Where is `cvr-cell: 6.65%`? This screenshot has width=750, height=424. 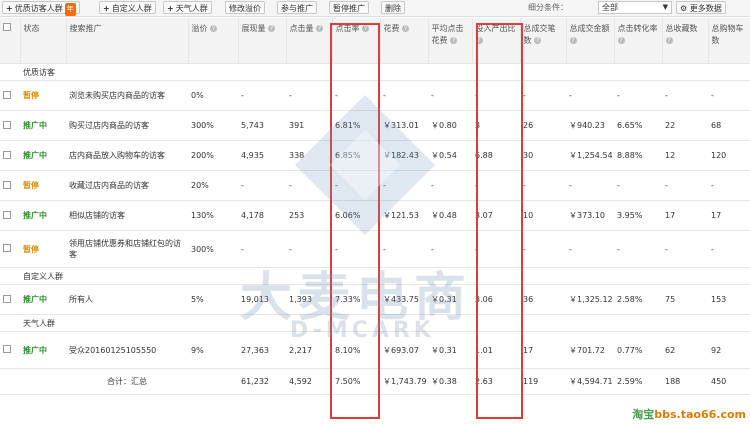 cvr-cell: 6.65% is located at coordinates (638, 125).